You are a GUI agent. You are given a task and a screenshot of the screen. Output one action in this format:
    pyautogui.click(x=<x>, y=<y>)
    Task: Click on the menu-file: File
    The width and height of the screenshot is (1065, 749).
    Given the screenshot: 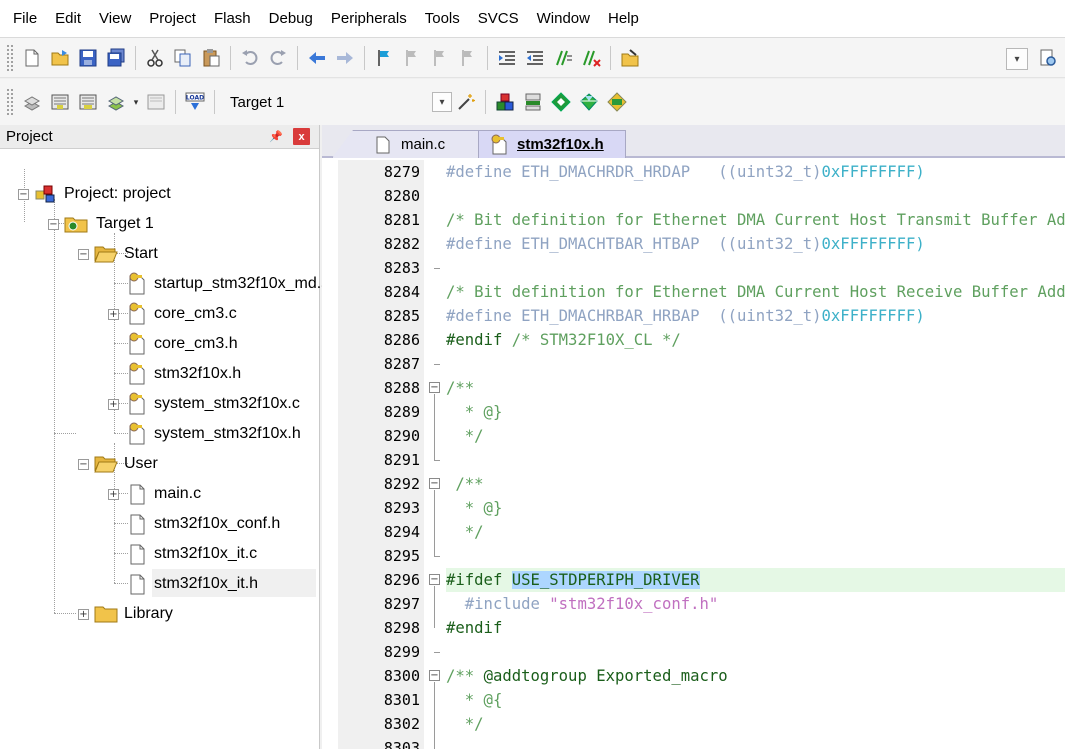 What is the action you would take?
    pyautogui.click(x=25, y=19)
    